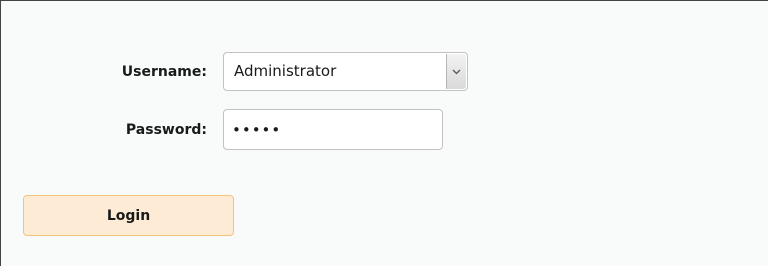 This screenshot has width=769, height=267. I want to click on password-label: Password:, so click(166, 130).